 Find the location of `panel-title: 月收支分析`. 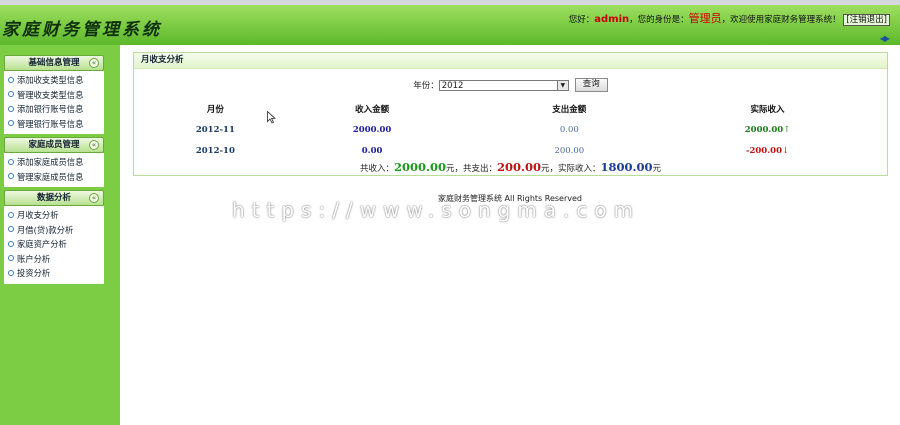

panel-title: 月收支分析 is located at coordinates (510, 61).